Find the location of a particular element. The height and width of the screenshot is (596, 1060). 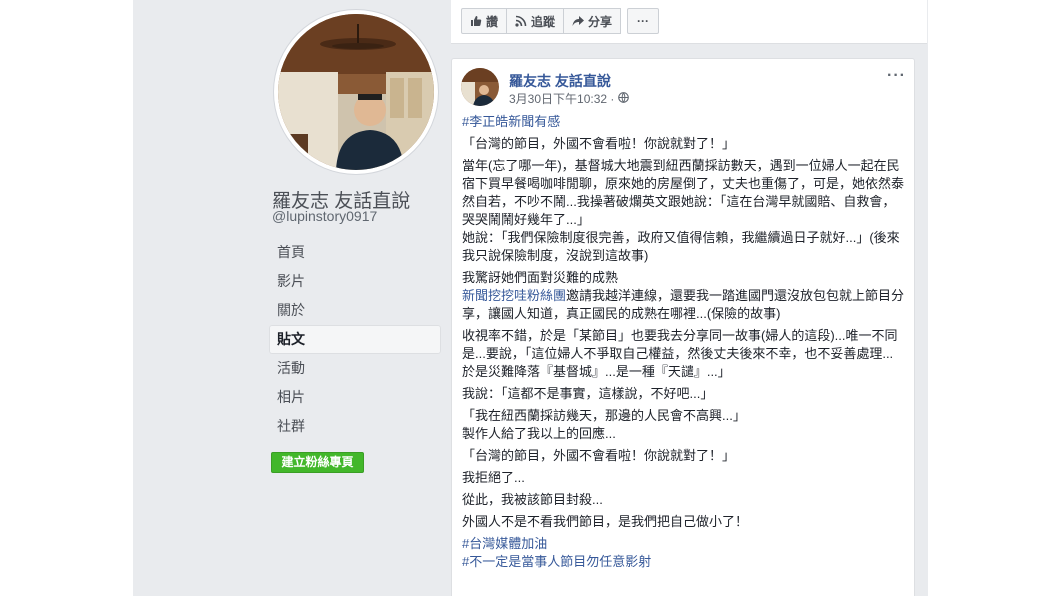

rss-icon is located at coordinates (521, 21).